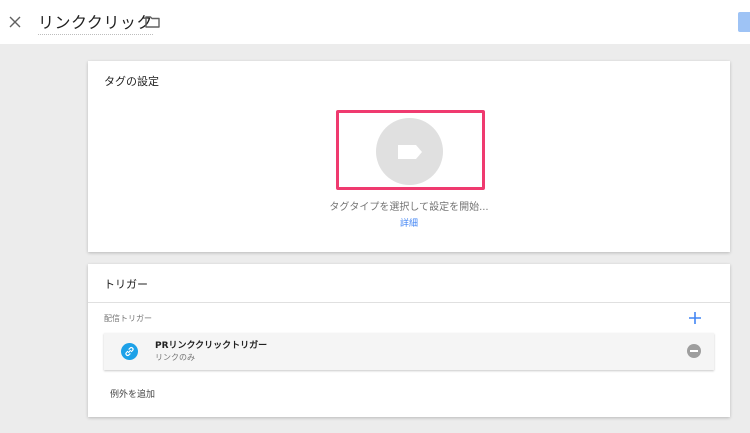 The image size is (750, 433). I want to click on folder-button, so click(154, 21).